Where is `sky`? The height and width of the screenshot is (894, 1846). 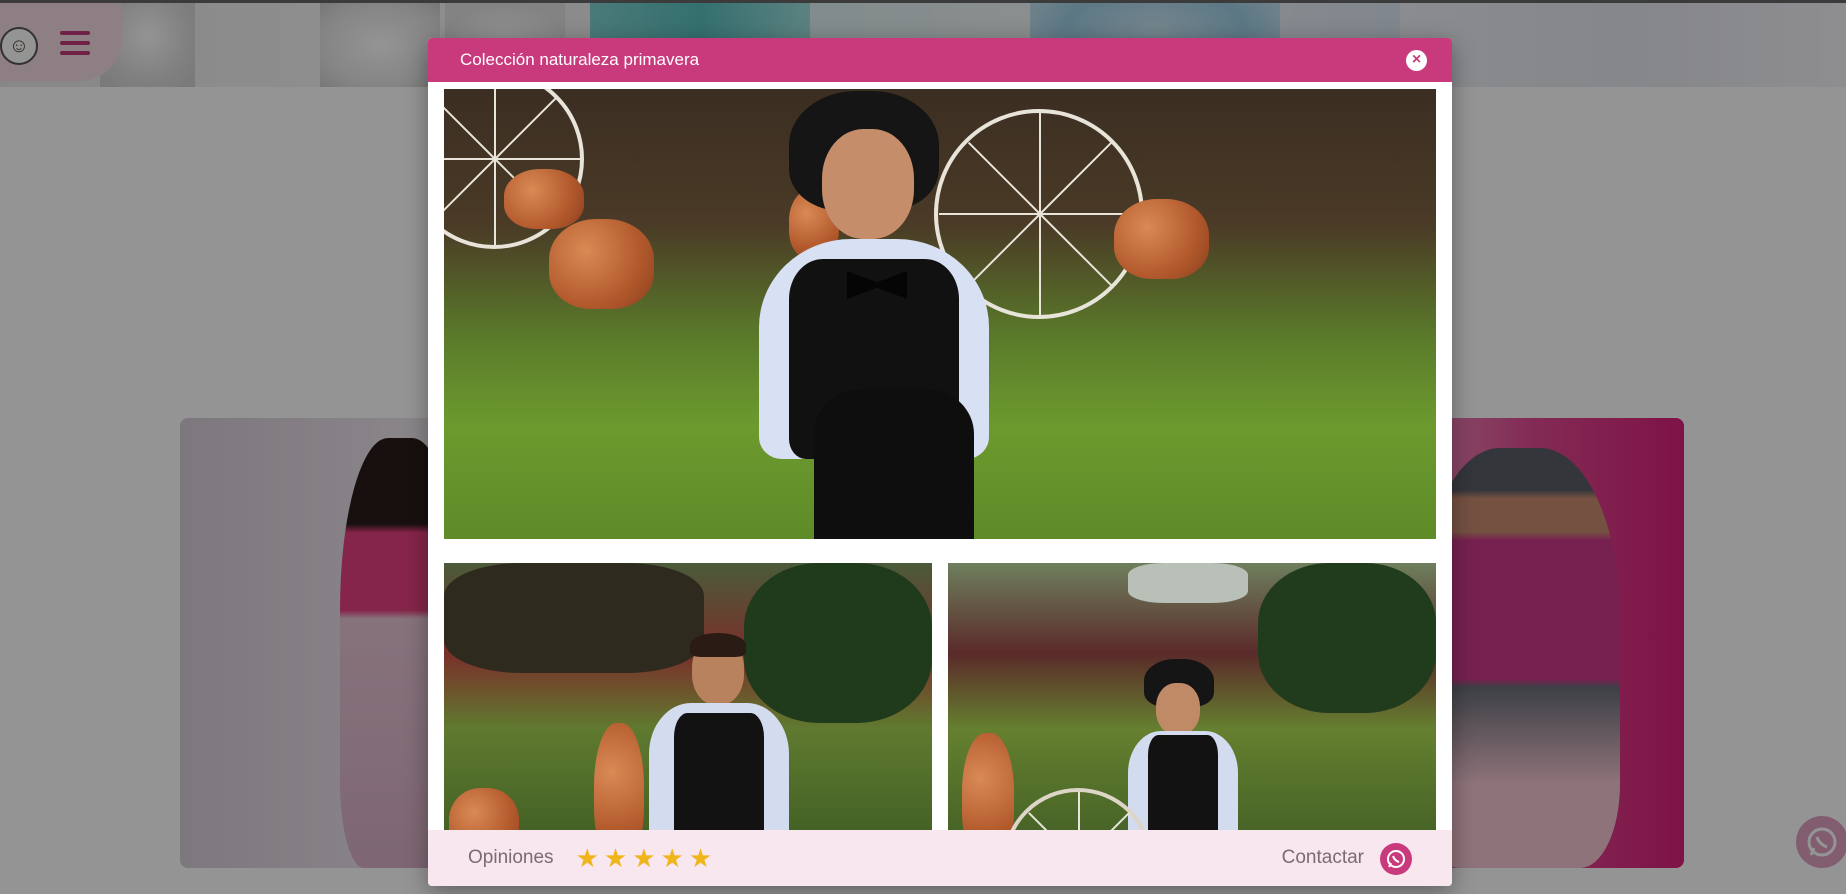
sky is located at coordinates (1188, 583).